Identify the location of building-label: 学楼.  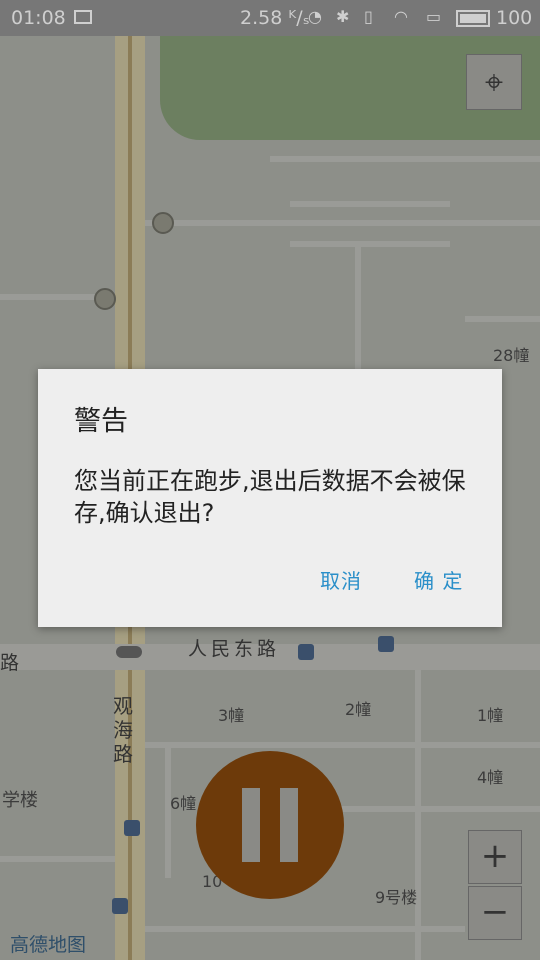
(20, 800).